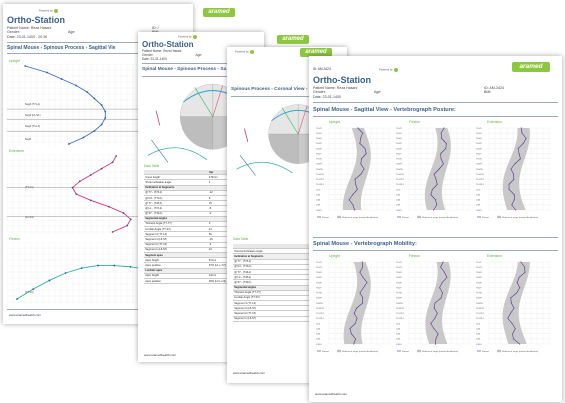  I want to click on logo-text: aramed, so click(219, 12).